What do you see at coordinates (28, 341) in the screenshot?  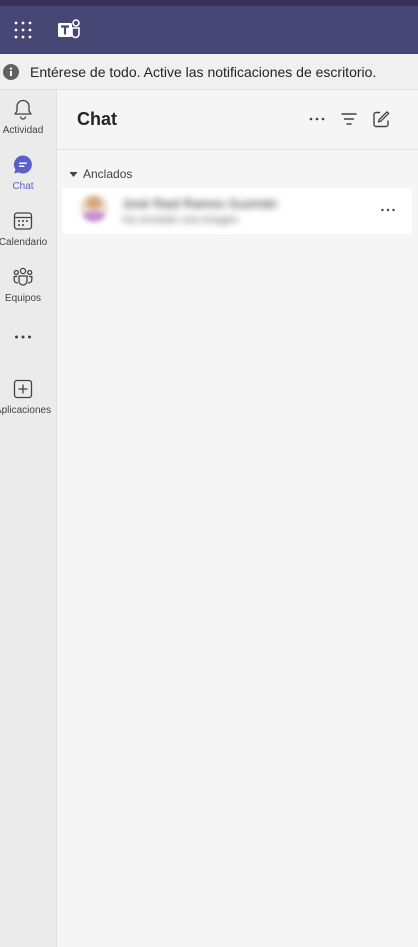 I see `rail-item-more-apps` at bounding box center [28, 341].